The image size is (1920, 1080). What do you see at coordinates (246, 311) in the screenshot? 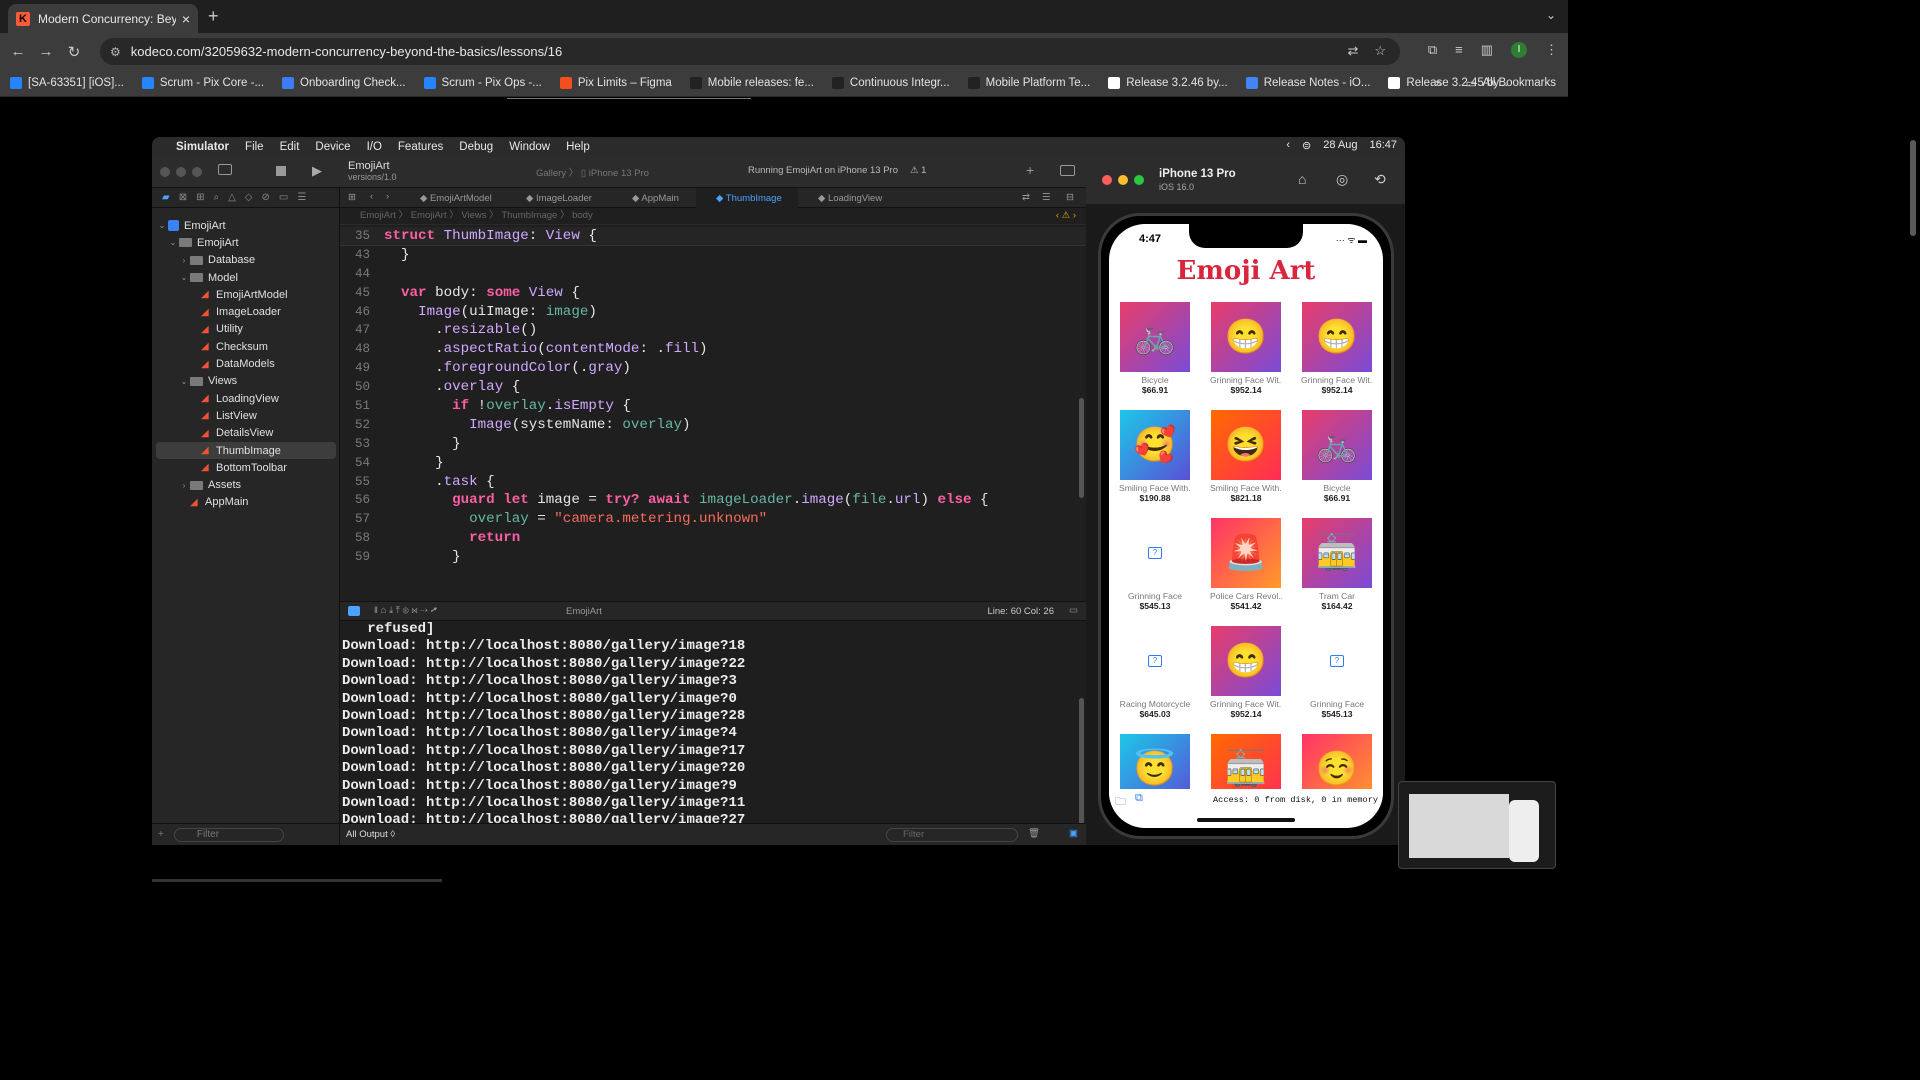
I see `navigator-item: ◢ ImageLoader` at bounding box center [246, 311].